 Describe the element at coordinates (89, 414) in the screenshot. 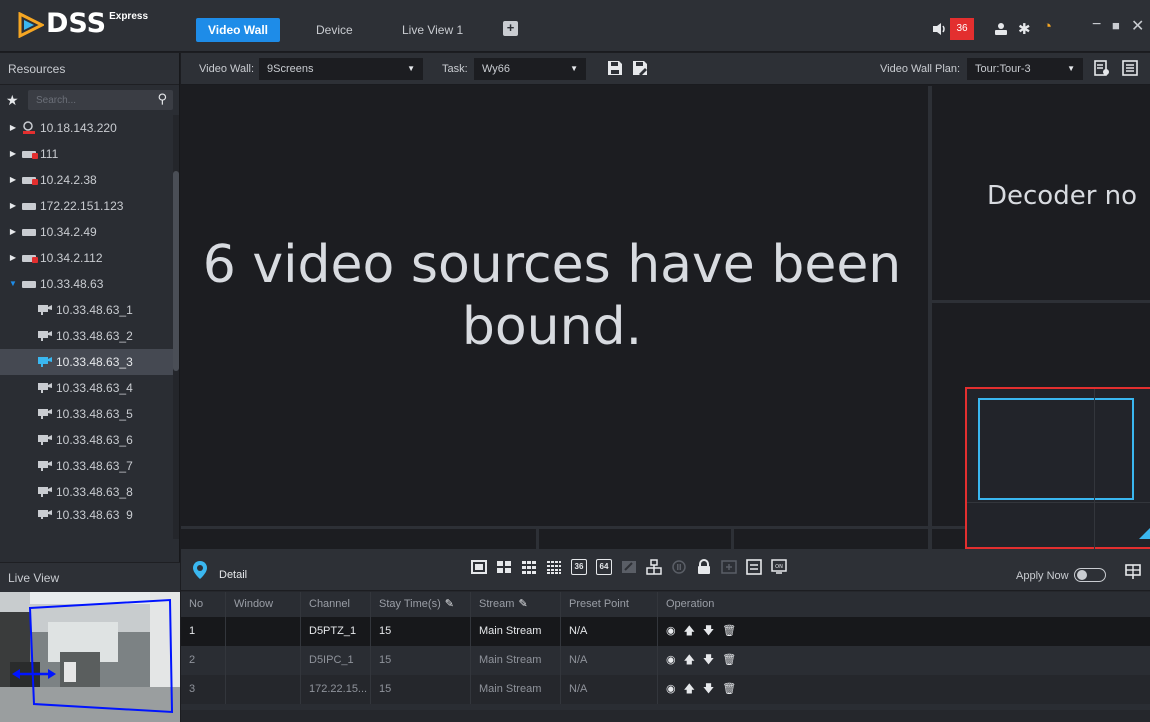

I see `channel-item: 10.33.48.63_5` at that location.